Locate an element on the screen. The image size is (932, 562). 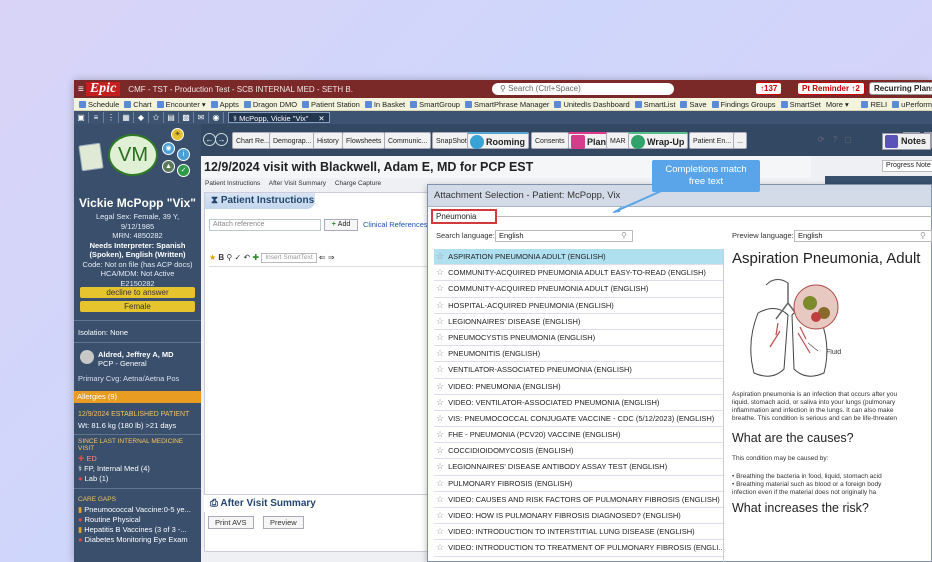
tab-wrap-up: Wrap-Up is located at coordinates (658, 140).